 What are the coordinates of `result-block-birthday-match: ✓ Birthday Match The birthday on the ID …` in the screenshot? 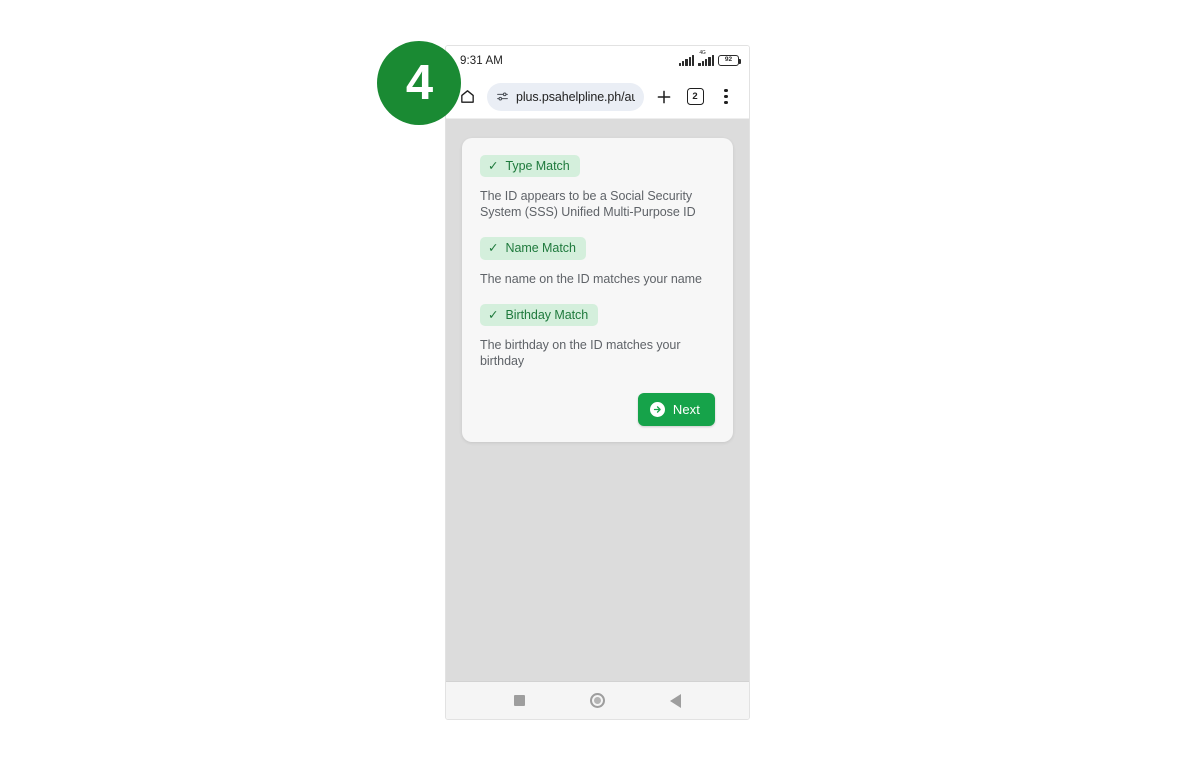 It's located at (597, 336).